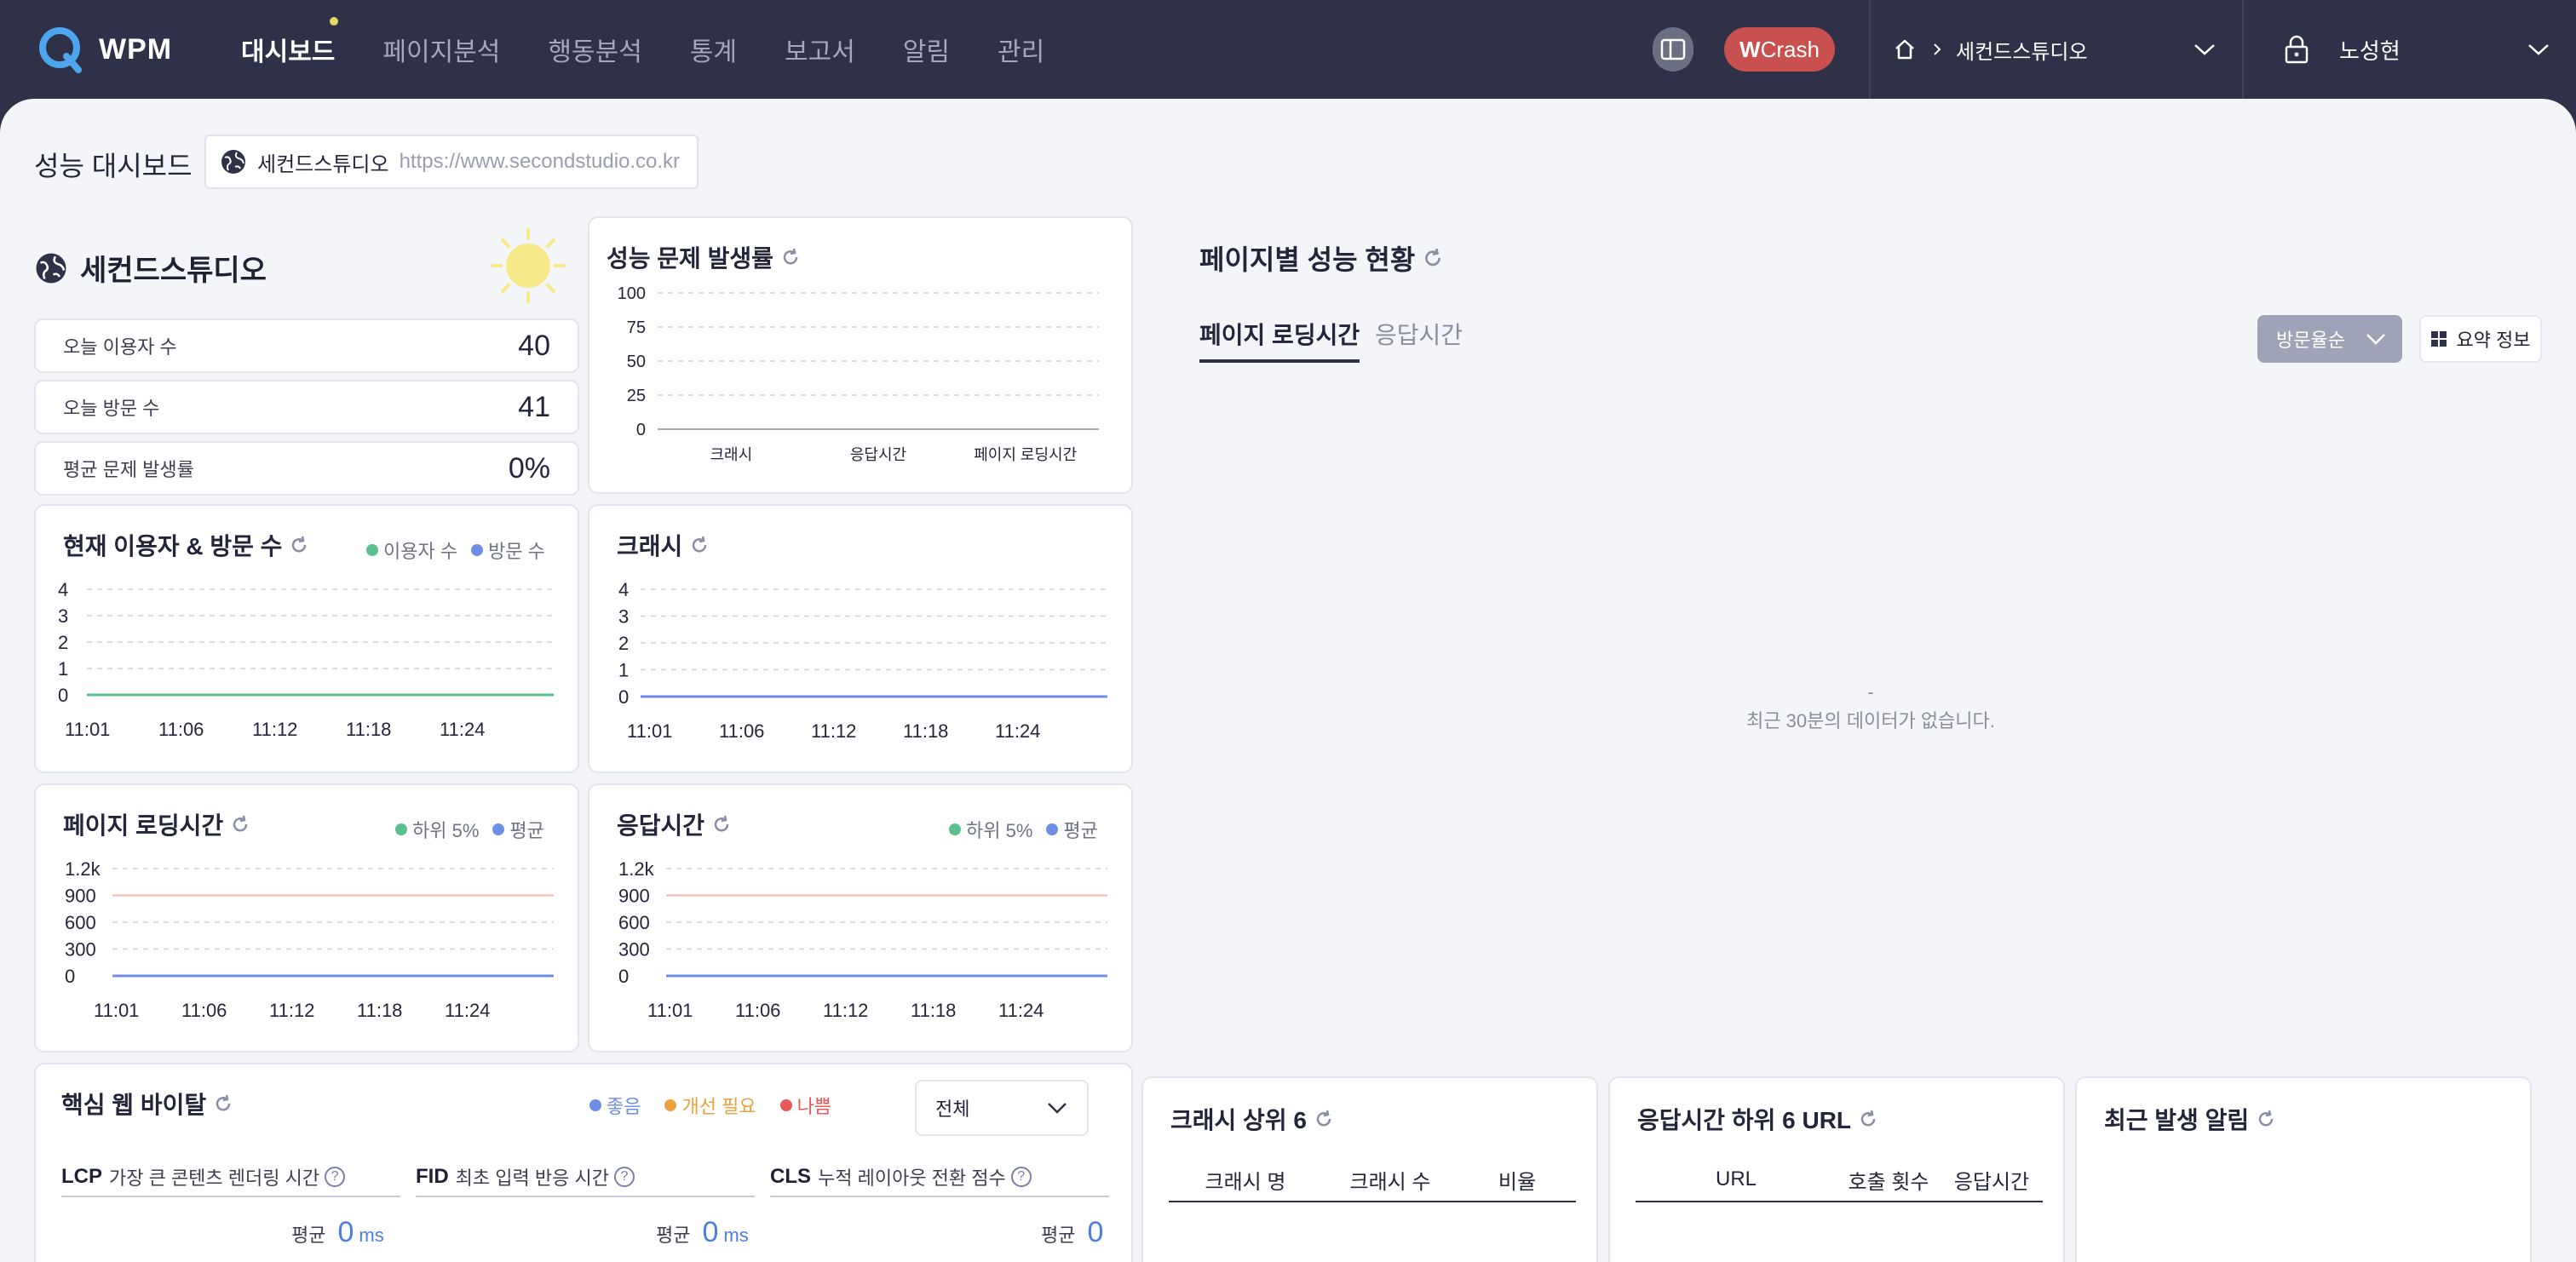  Describe the element at coordinates (104, 49) in the screenshot. I see `app-logo: WPM` at that location.